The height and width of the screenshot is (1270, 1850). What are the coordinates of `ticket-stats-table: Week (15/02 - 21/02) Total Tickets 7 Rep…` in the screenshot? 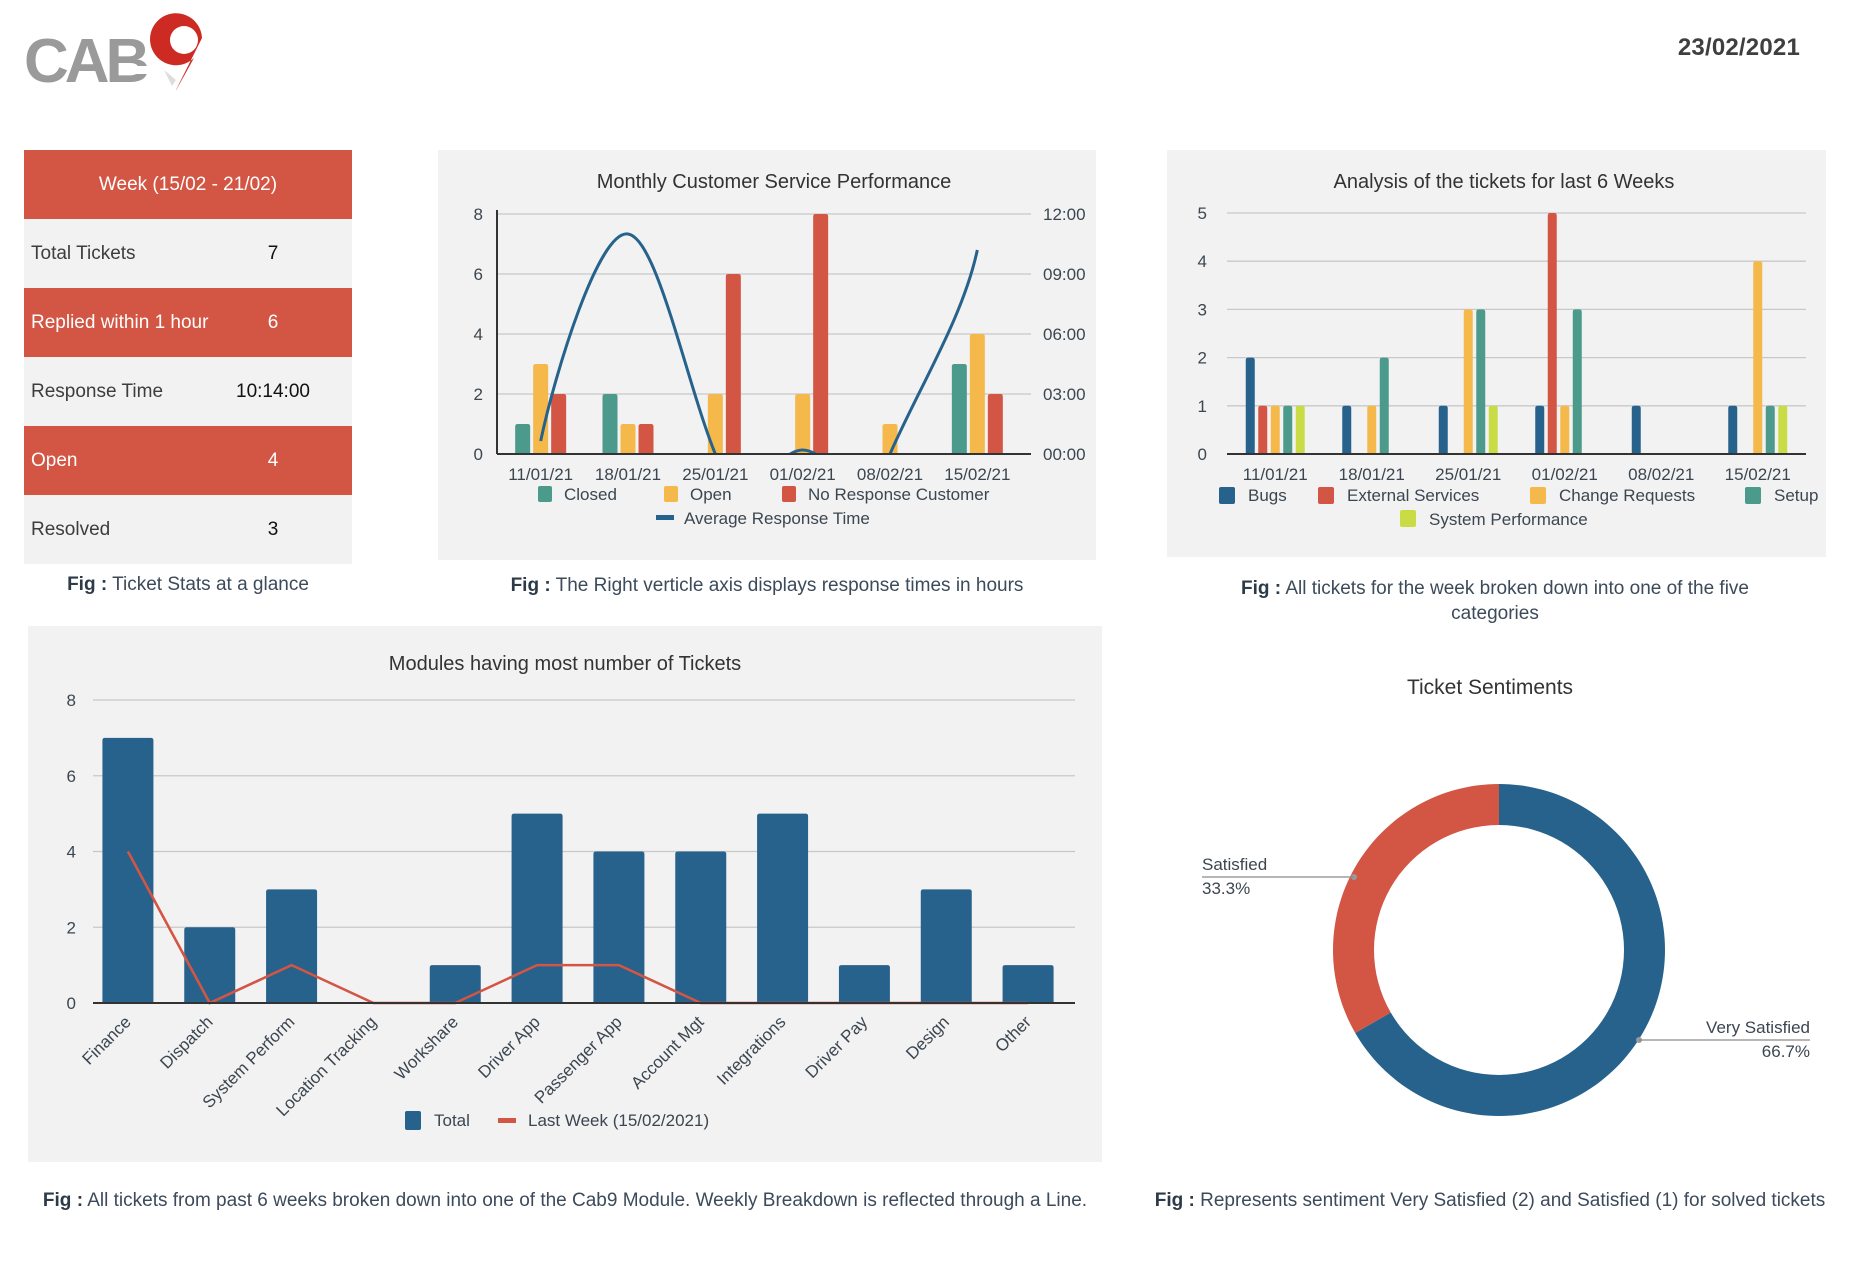 It's located at (188, 357).